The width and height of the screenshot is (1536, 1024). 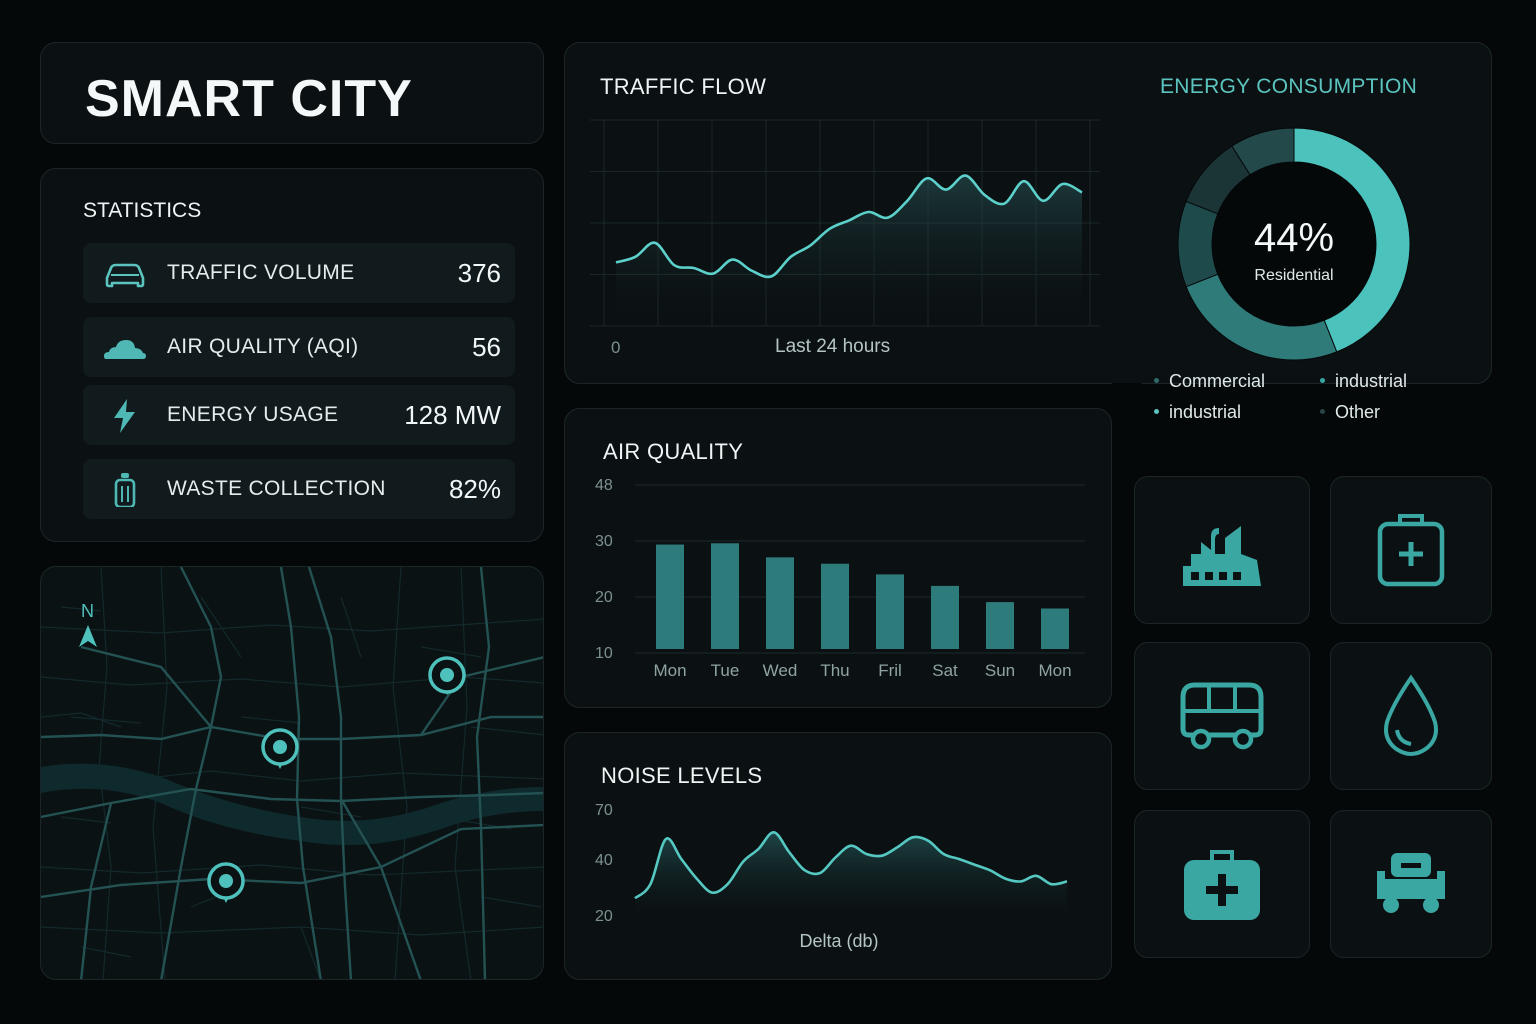 I want to click on statistics-heading: STATISTICS, so click(x=142, y=210).